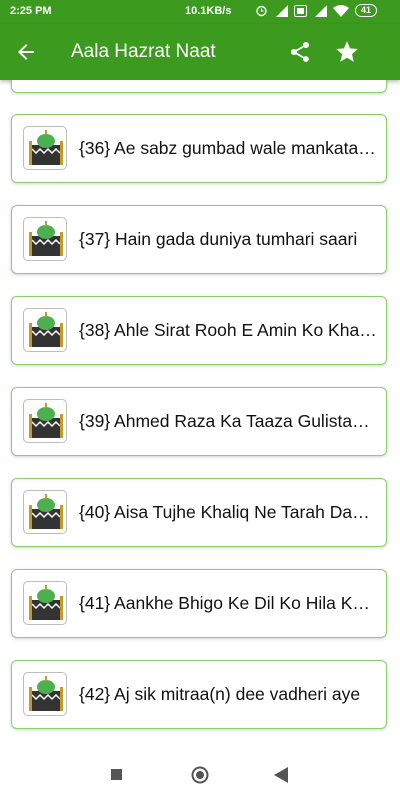  I want to click on back-icon, so click(281, 775).